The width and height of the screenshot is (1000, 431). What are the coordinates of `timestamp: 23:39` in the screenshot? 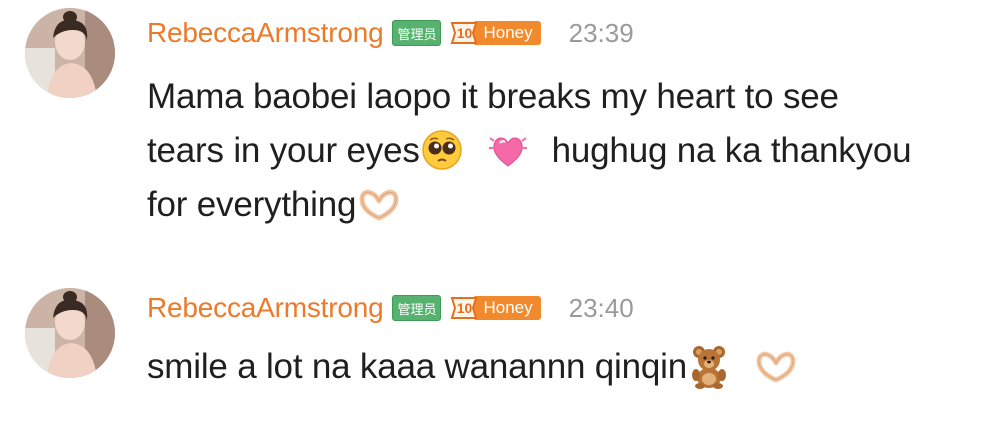 It's located at (601, 33).